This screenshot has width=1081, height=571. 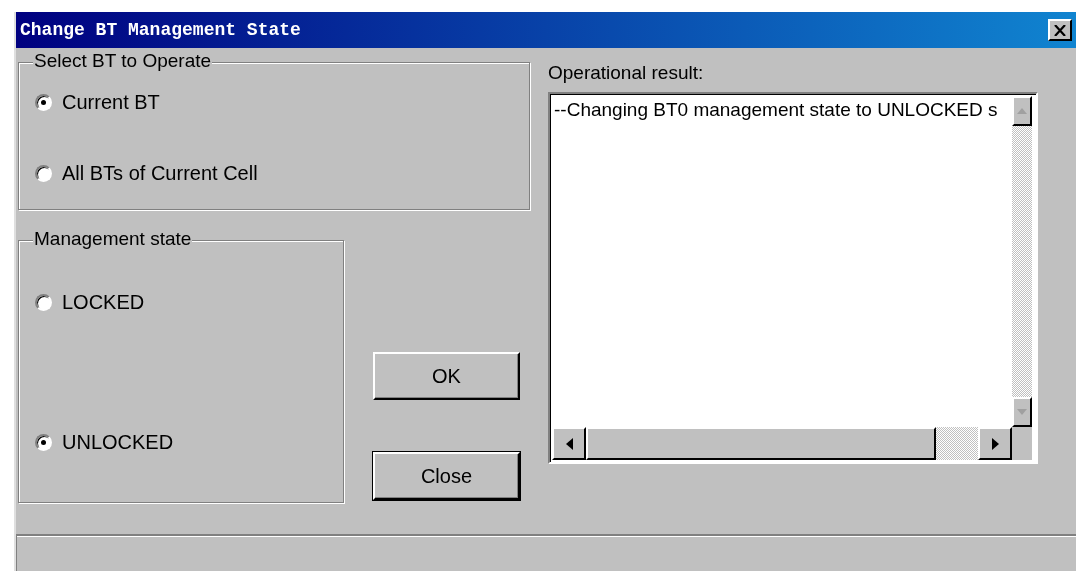 I want to click on result-label: Operational result:, so click(x=626, y=73).